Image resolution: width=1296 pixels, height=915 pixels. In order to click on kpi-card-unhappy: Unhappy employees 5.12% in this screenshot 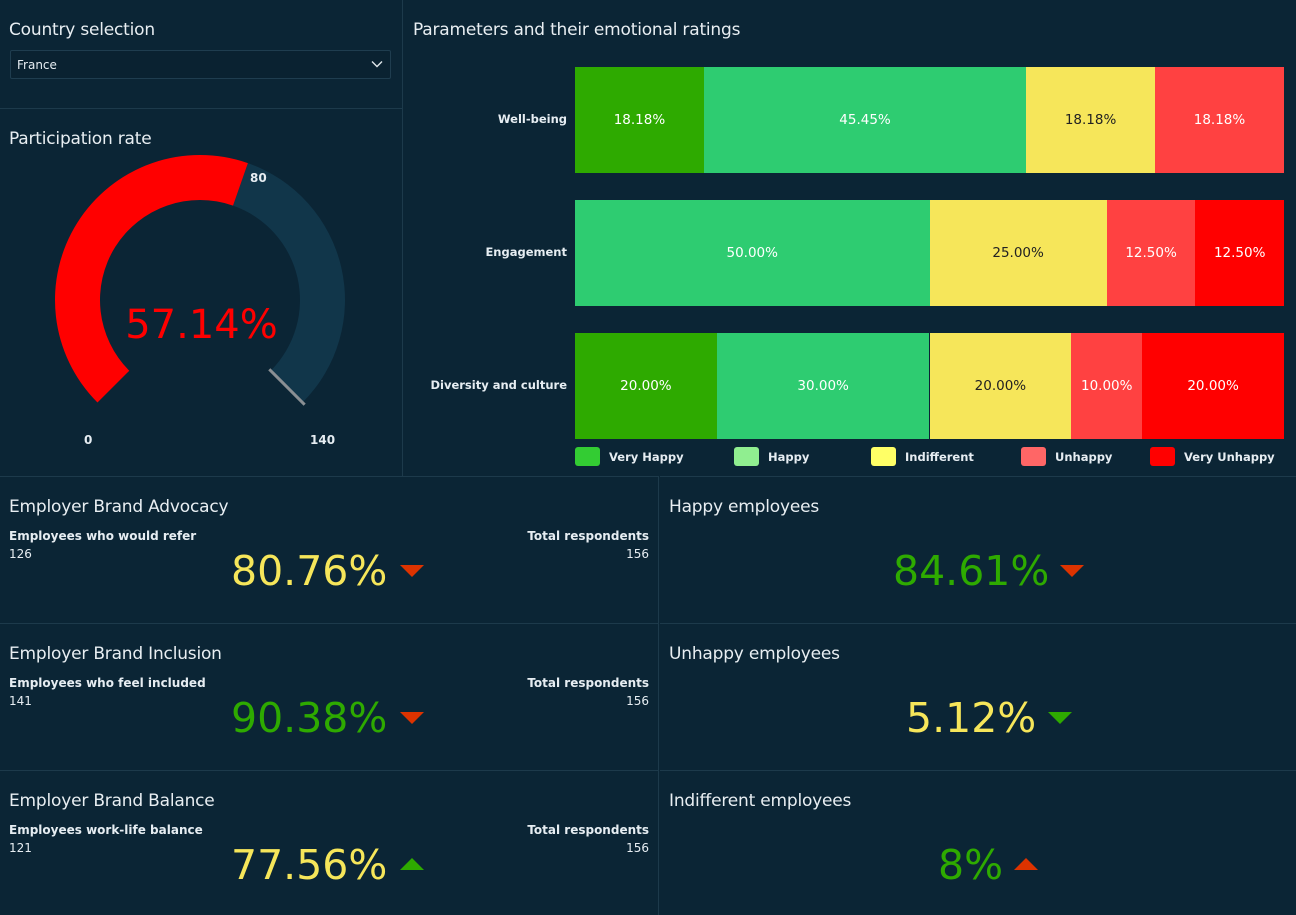, I will do `click(978, 696)`.